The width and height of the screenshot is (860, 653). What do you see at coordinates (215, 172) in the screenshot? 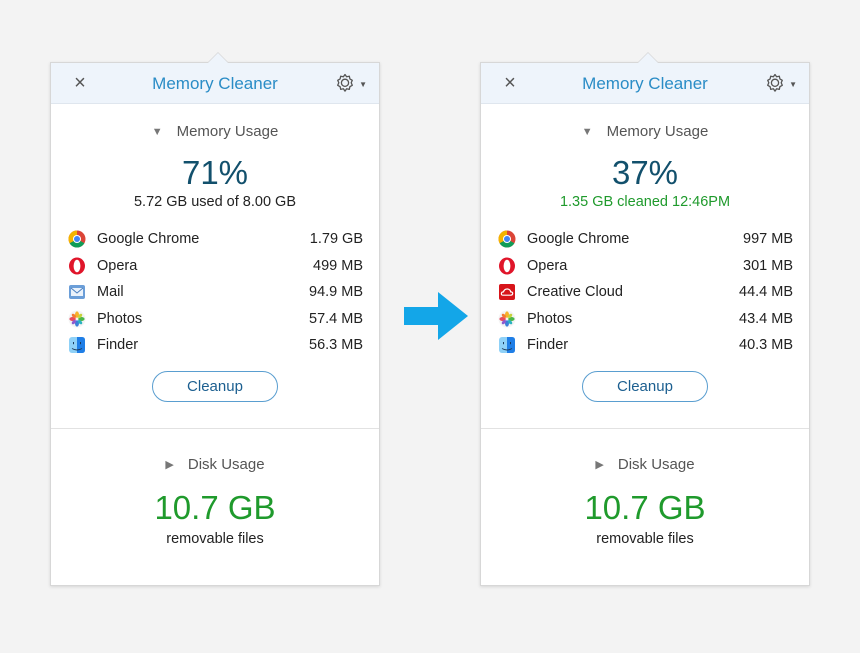
I see `memory-percent: 71%` at bounding box center [215, 172].